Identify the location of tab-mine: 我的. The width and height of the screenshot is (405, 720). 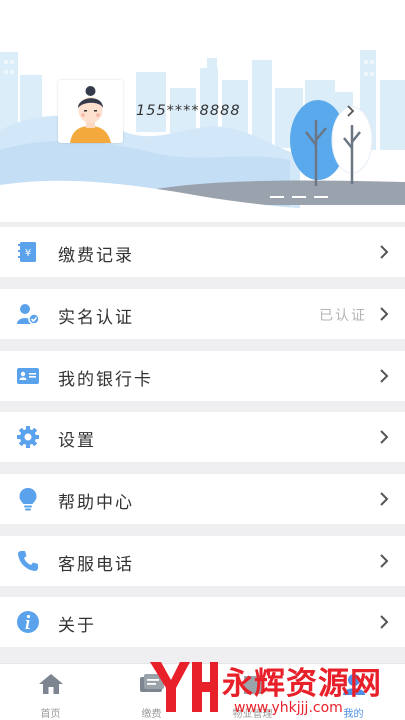
(353, 692).